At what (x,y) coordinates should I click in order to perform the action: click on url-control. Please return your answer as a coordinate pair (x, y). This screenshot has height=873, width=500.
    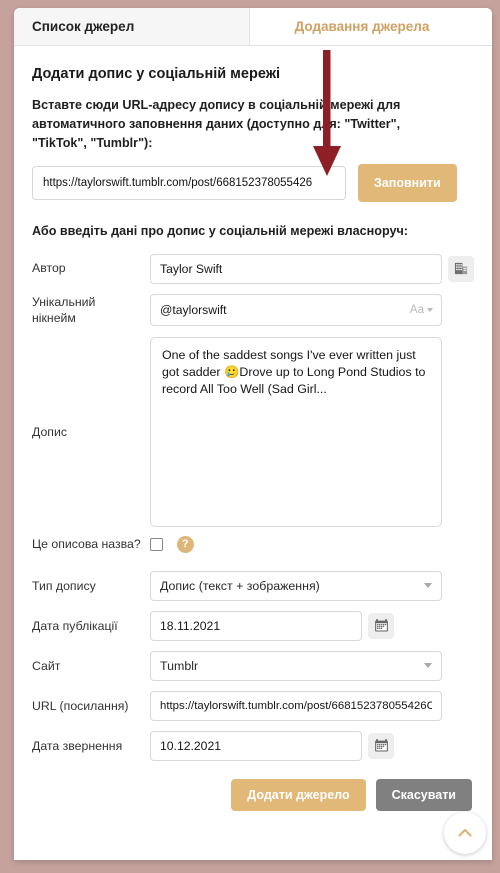
    Looking at the image, I should click on (312, 705).